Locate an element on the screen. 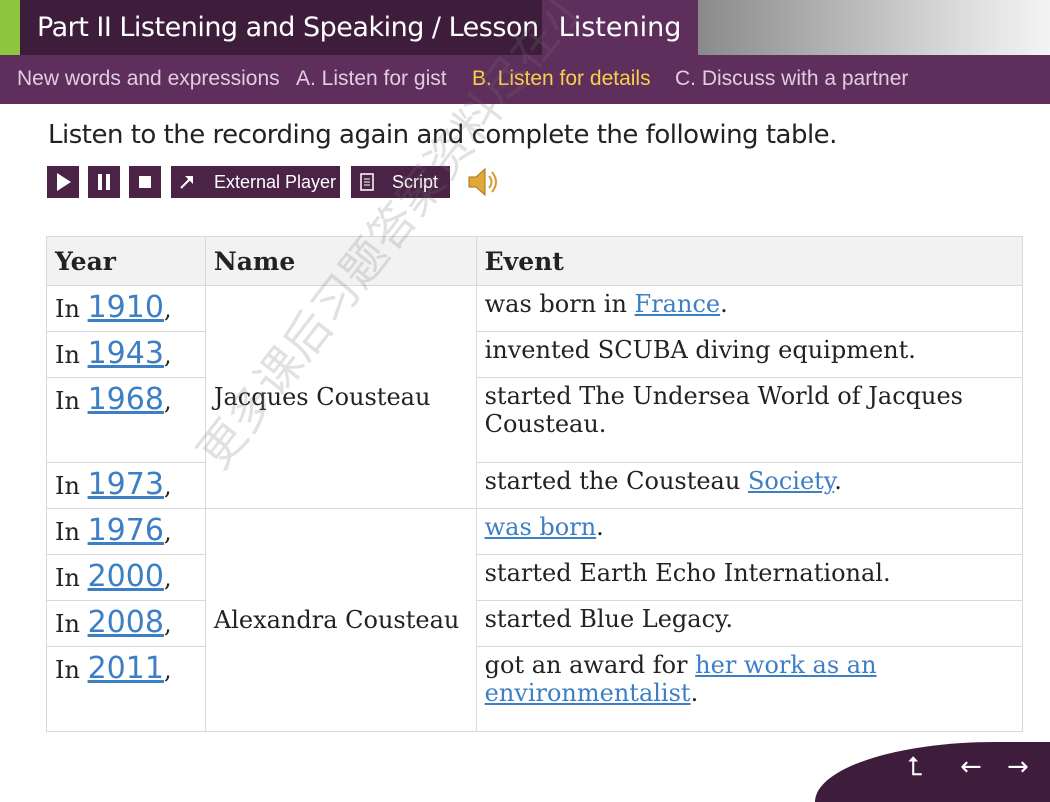 The image size is (1050, 802). nav-discuss-partner: C. Discuss with a partner is located at coordinates (791, 79).